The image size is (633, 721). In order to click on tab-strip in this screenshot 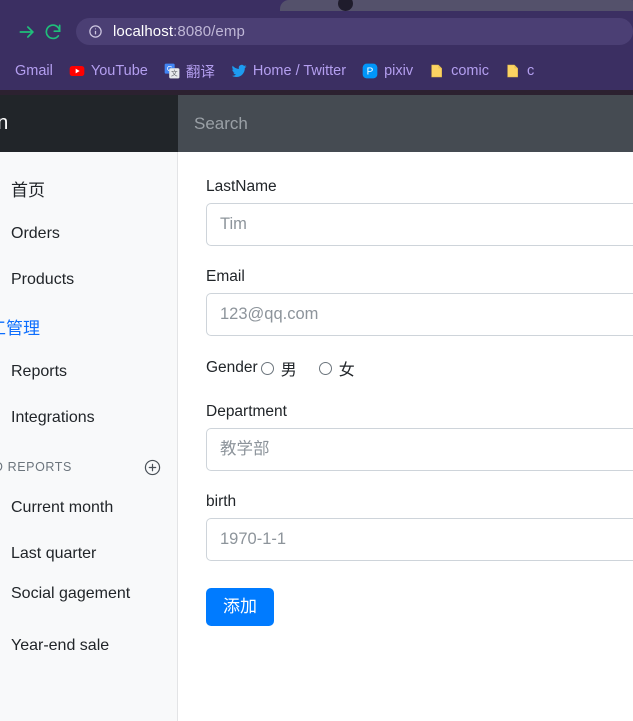, I will do `click(316, 5)`.